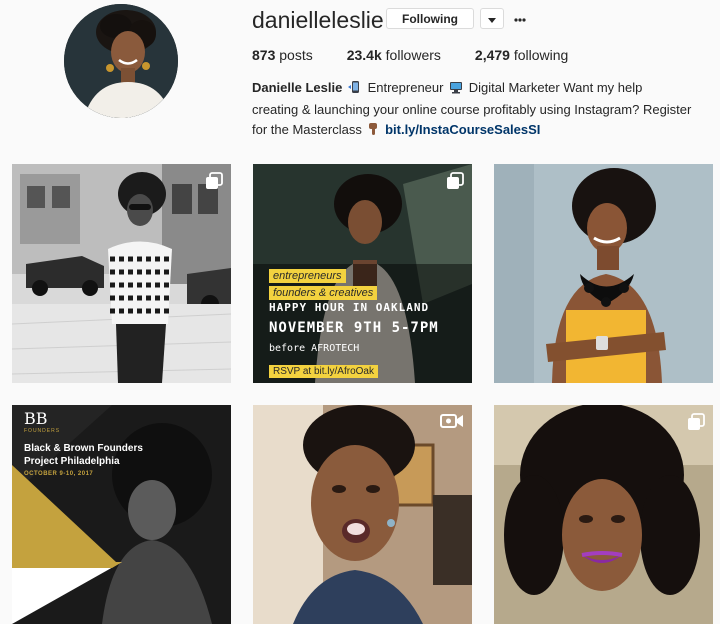 Image resolution: width=720 pixels, height=624 pixels. Describe the element at coordinates (405, 87) in the screenshot. I see `bio-line-entrepreneur: Entrepreneur` at that location.